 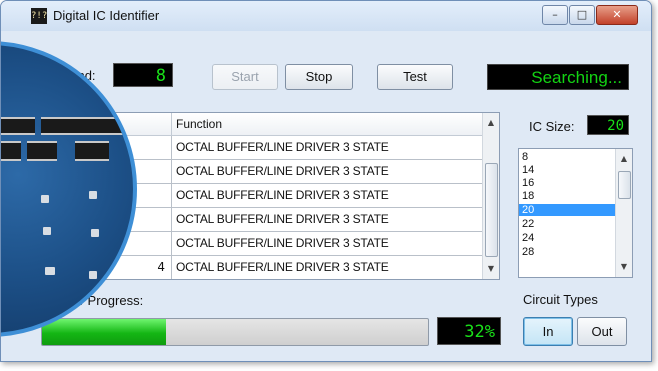 What do you see at coordinates (567, 238) in the screenshot?
I see `ic-size-option: 24` at bounding box center [567, 238].